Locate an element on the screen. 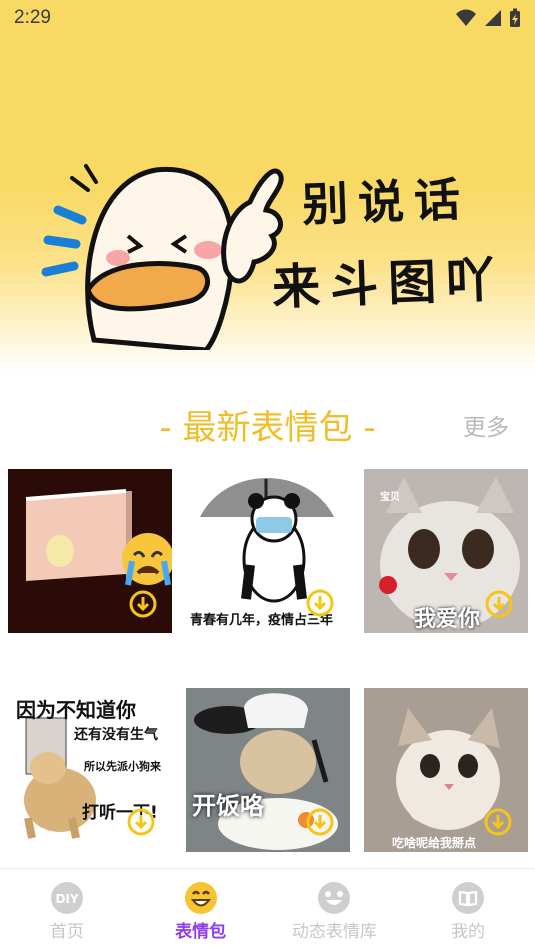 This screenshot has height=952, width=535. duck-mascot-illustration is located at coordinates (162, 257).